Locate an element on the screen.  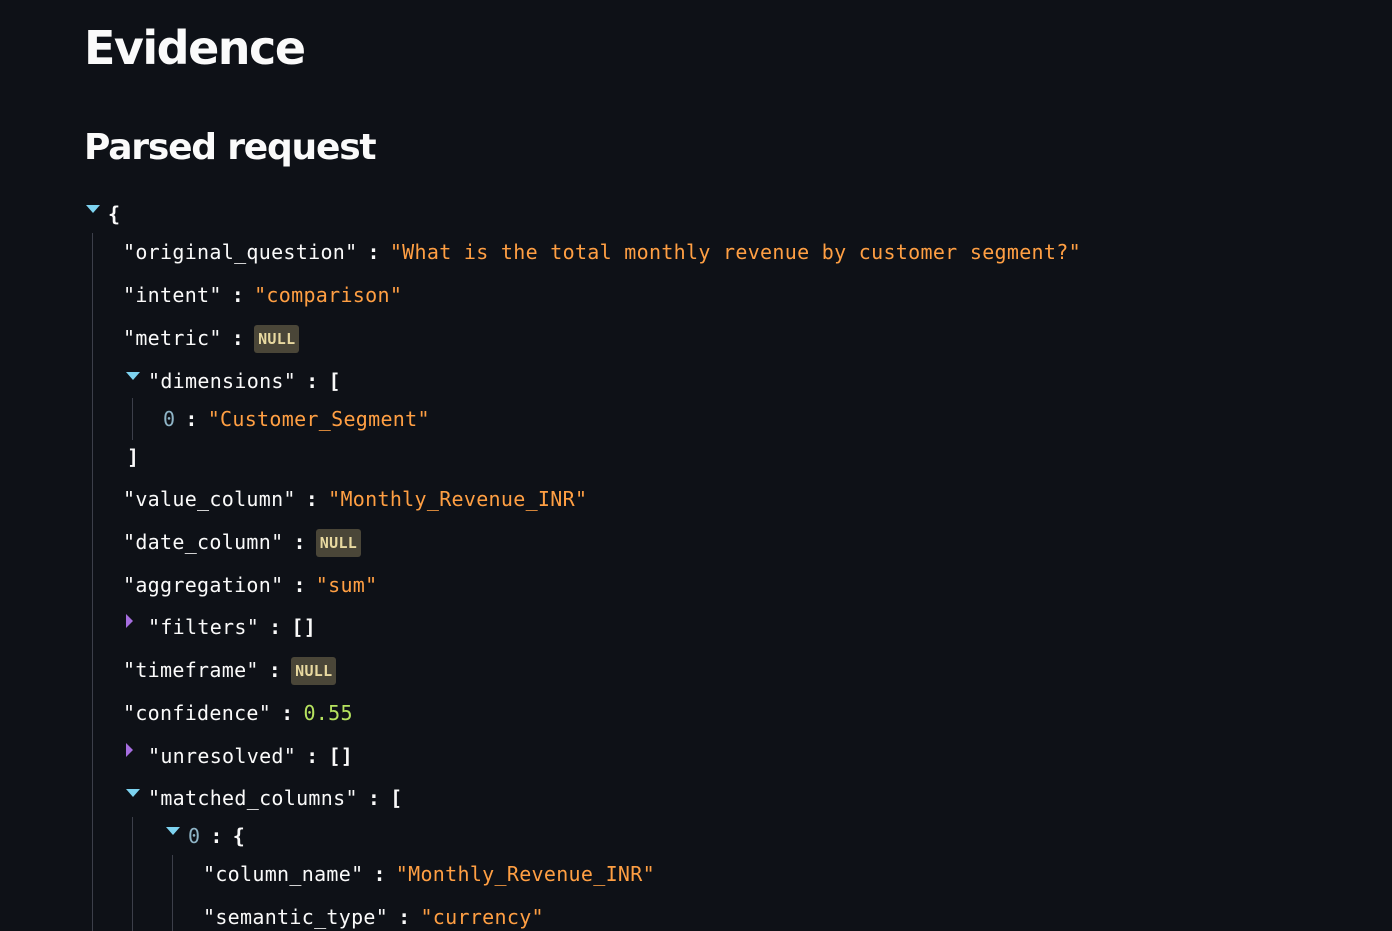
field-dimensions: "dimensions":[ is located at coordinates (244, 381).